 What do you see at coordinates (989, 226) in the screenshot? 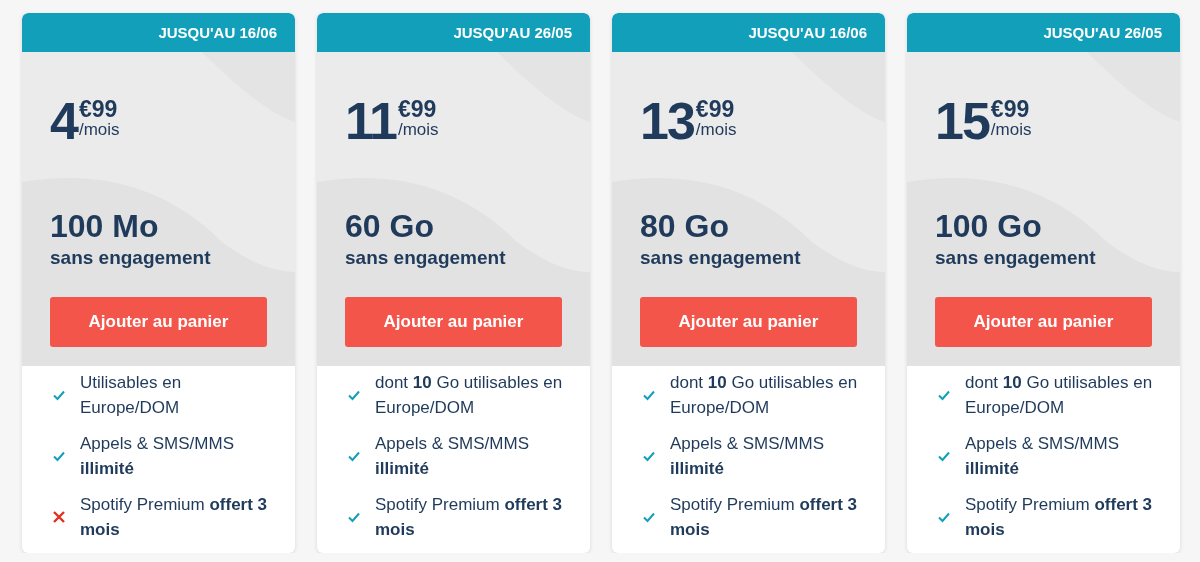
I see `data-allowance: 100 Go` at bounding box center [989, 226].